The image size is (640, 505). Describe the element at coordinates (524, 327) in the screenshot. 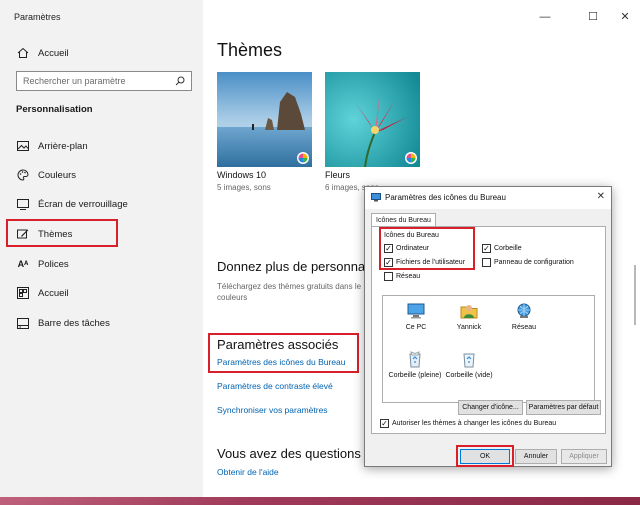

I see `icon-label: Réseau` at that location.